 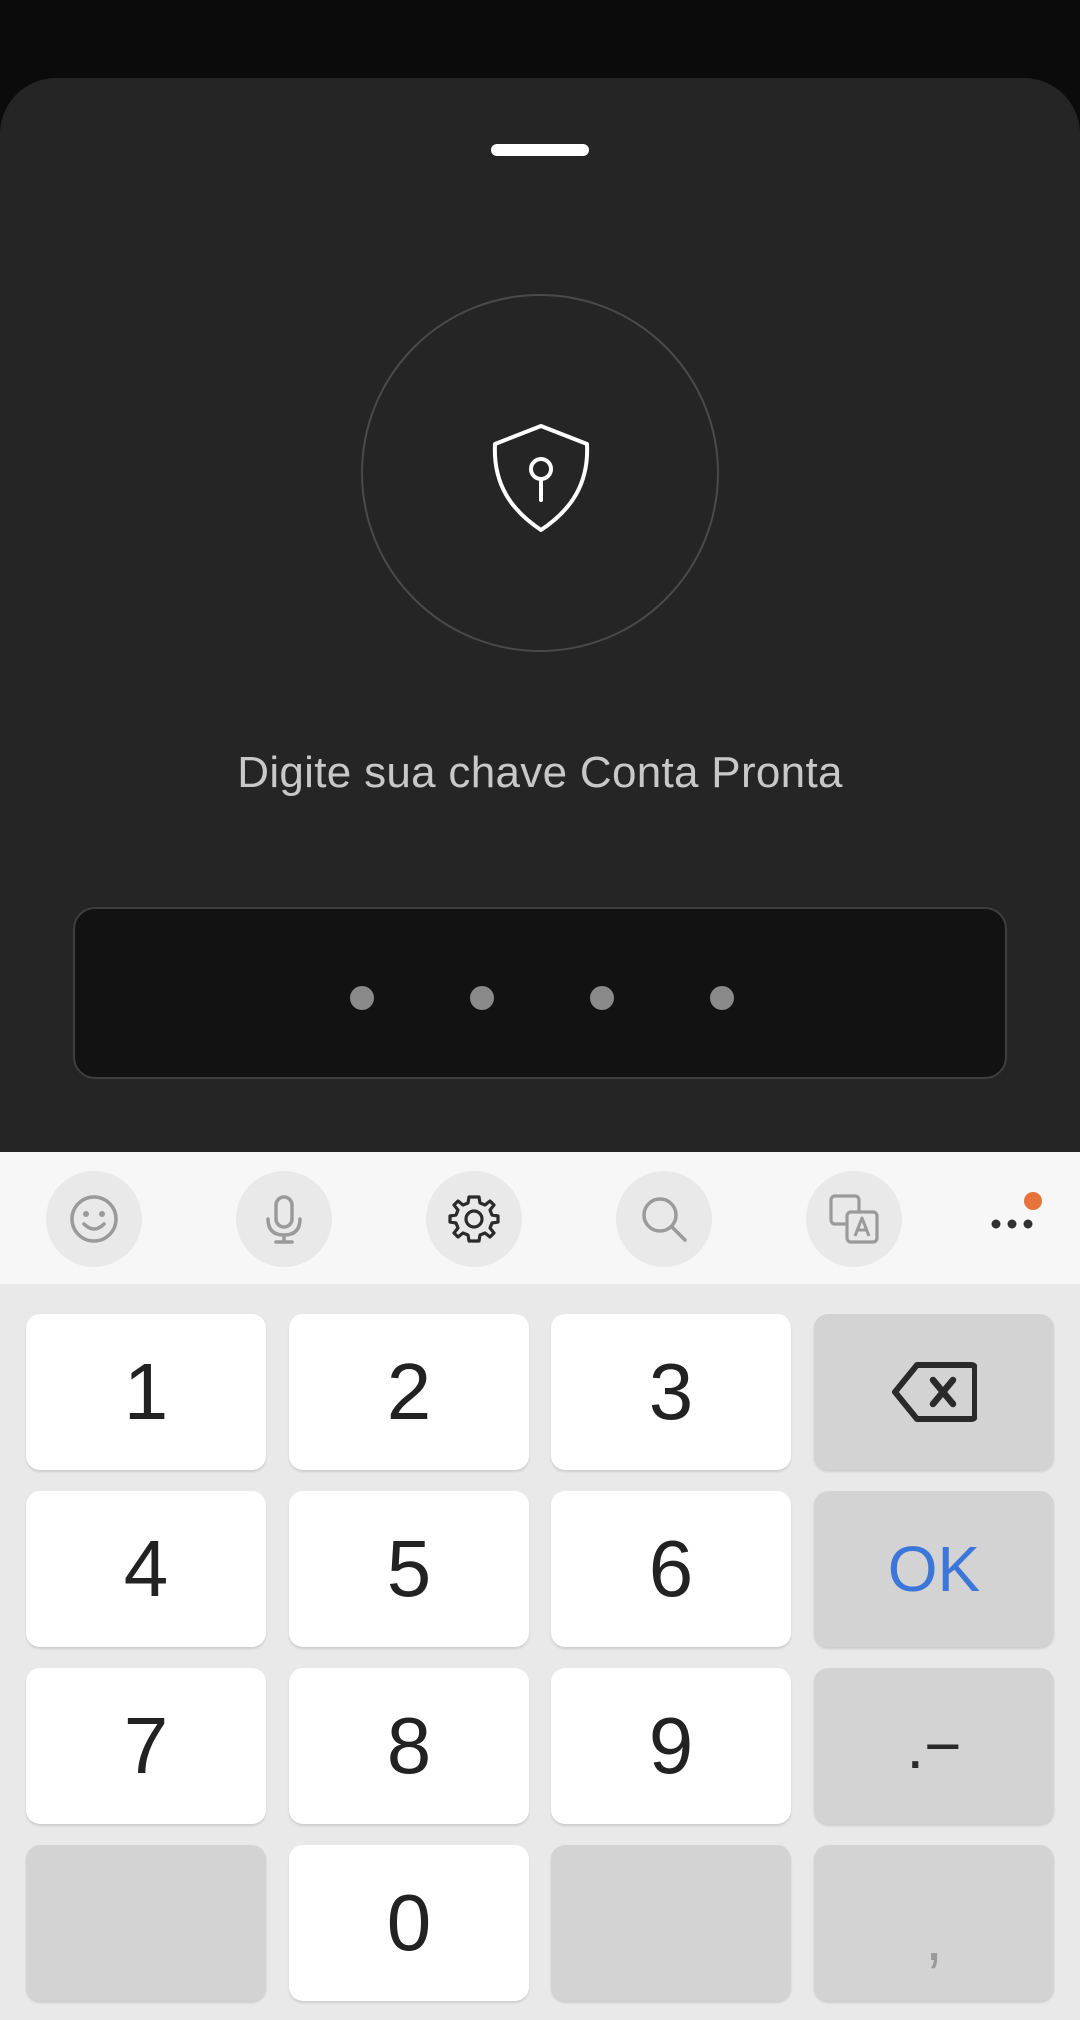 What do you see at coordinates (934, 1746) in the screenshot?
I see `punctuation-key: .−` at bounding box center [934, 1746].